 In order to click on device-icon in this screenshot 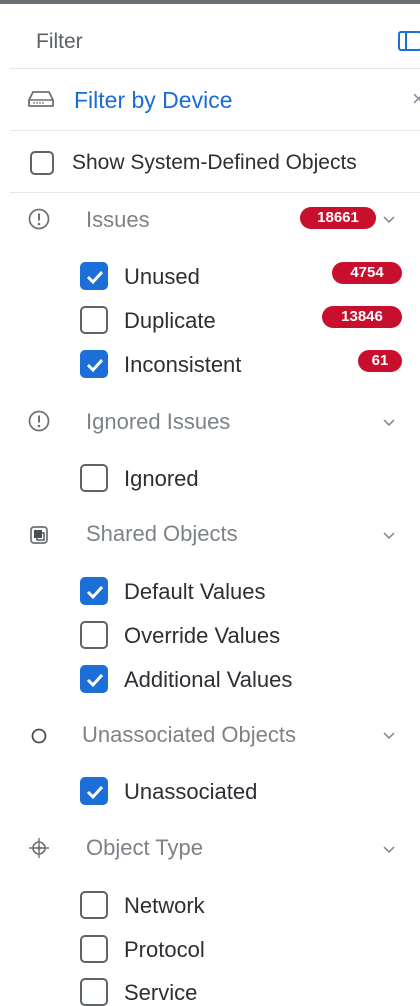, I will do `click(41, 99)`.